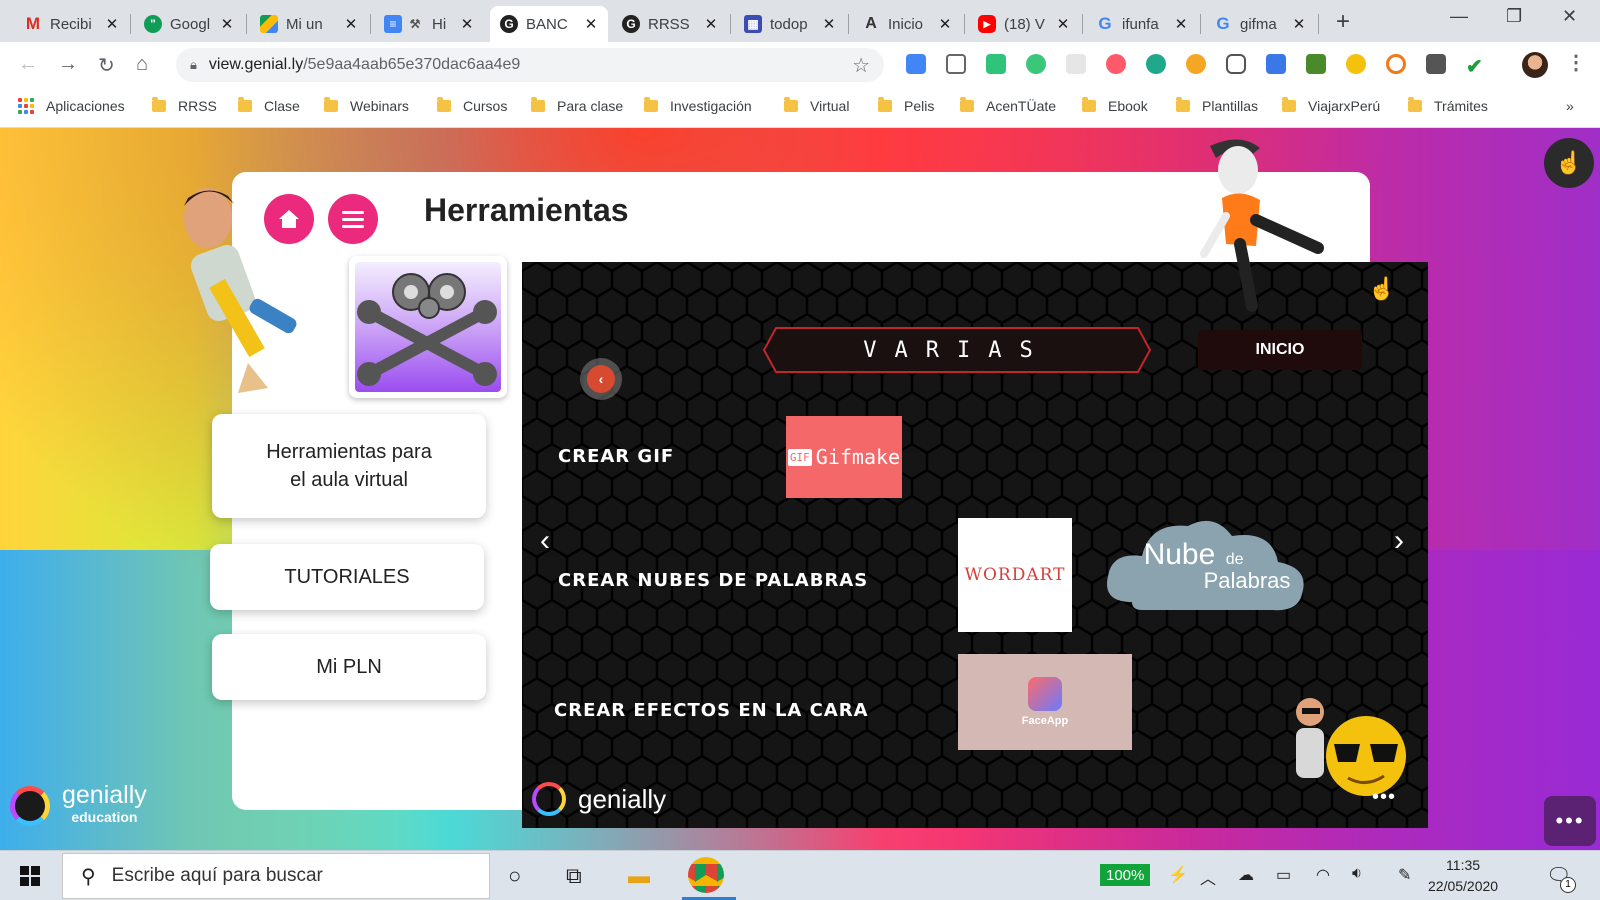  I want to click on thumbs-up-extension-icon, so click(1356, 64).